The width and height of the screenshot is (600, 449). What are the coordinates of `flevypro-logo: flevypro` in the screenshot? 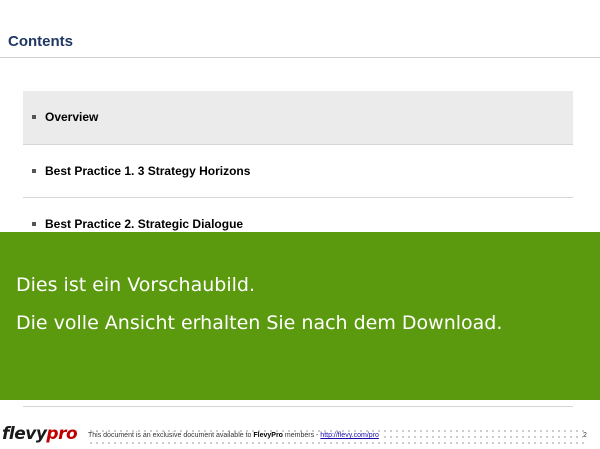 It's located at (40, 434).